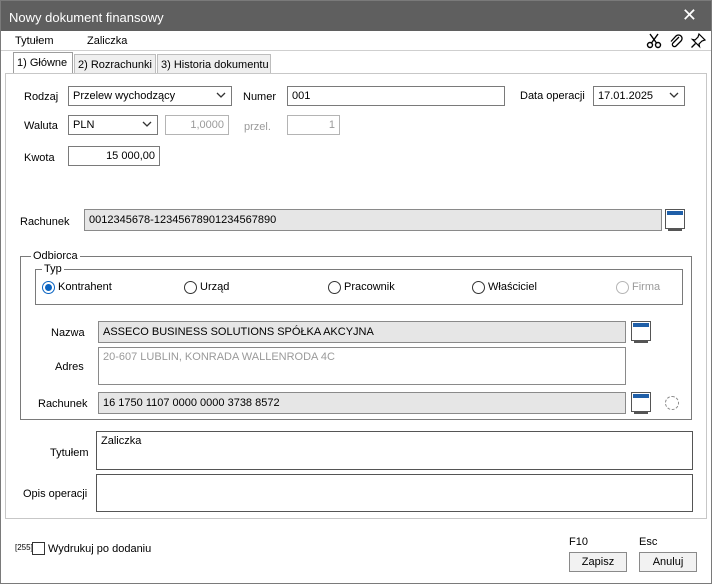  What do you see at coordinates (362, 366) in the screenshot?
I see `adres-textarea: 20-607 LUBLIN, KONRADA WALLENRODA 4C` at bounding box center [362, 366].